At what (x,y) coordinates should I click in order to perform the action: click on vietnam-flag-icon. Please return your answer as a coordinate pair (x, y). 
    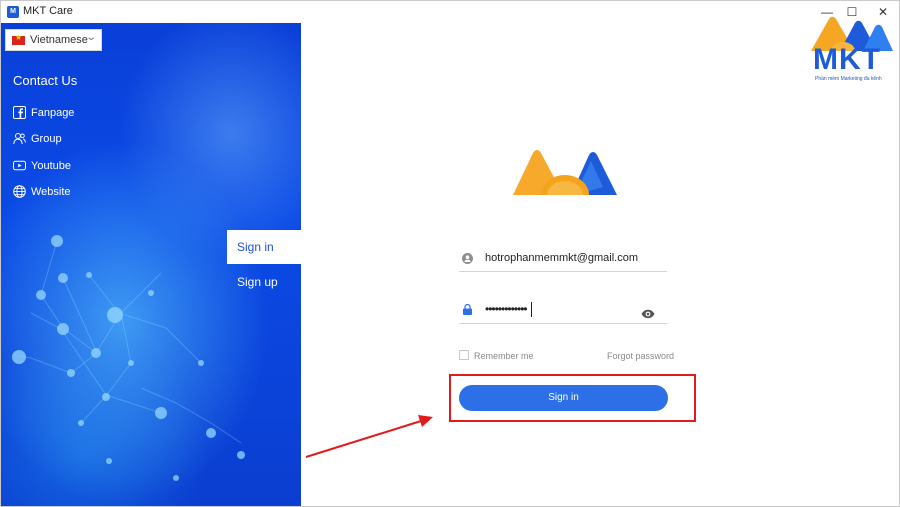
    Looking at the image, I should click on (18, 39).